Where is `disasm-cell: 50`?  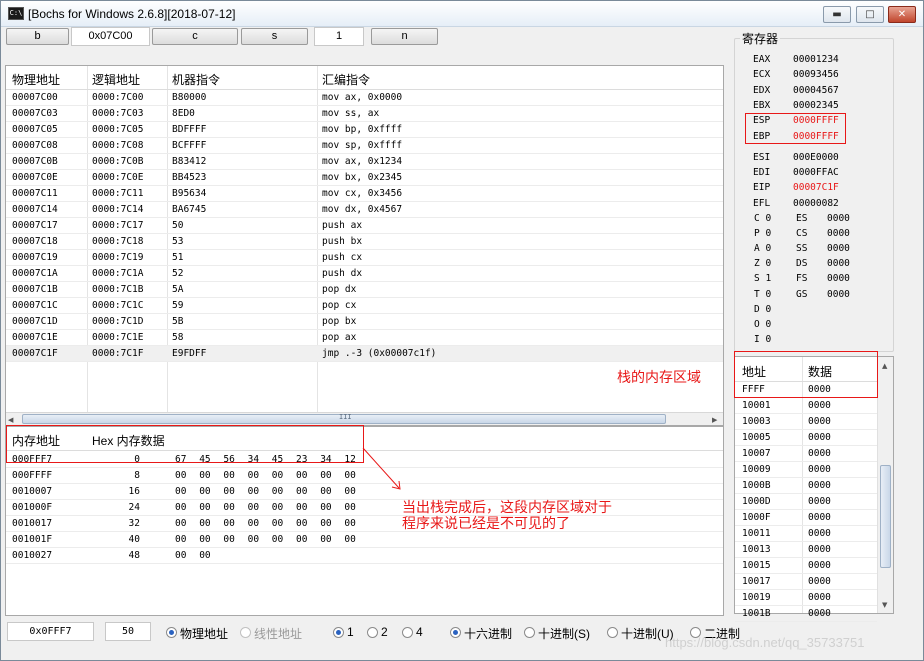
disasm-cell: 50 is located at coordinates (178, 225).